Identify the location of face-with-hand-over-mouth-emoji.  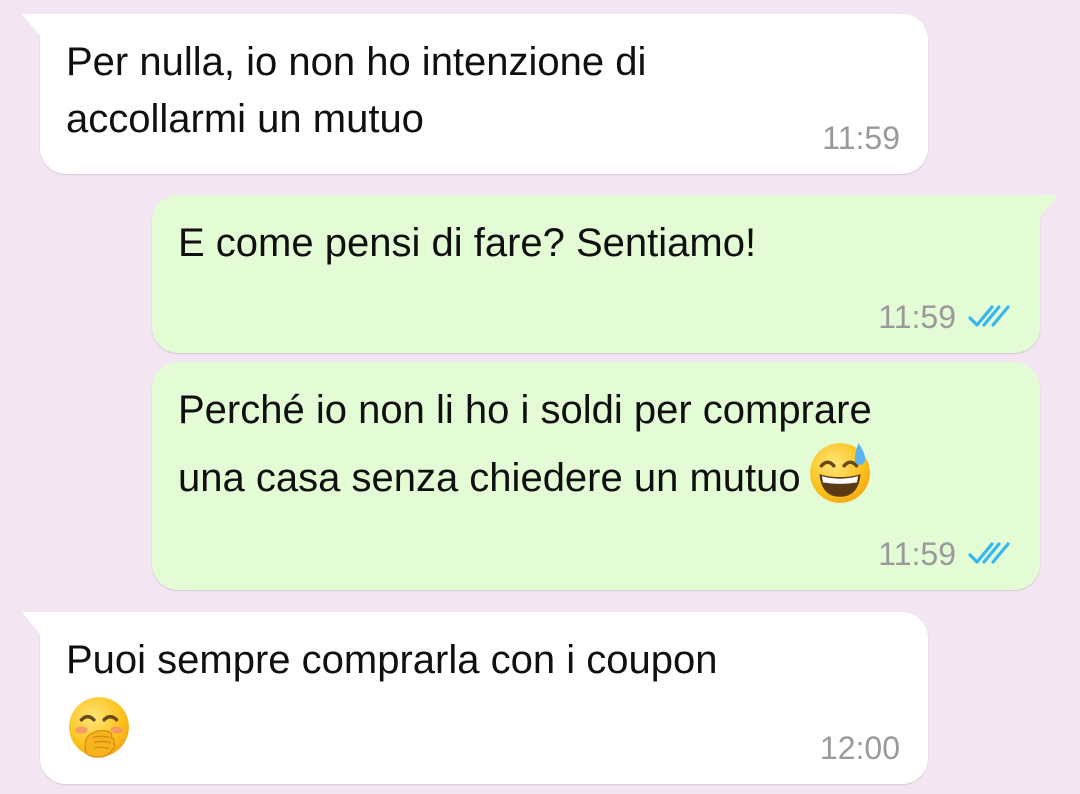
(99, 727).